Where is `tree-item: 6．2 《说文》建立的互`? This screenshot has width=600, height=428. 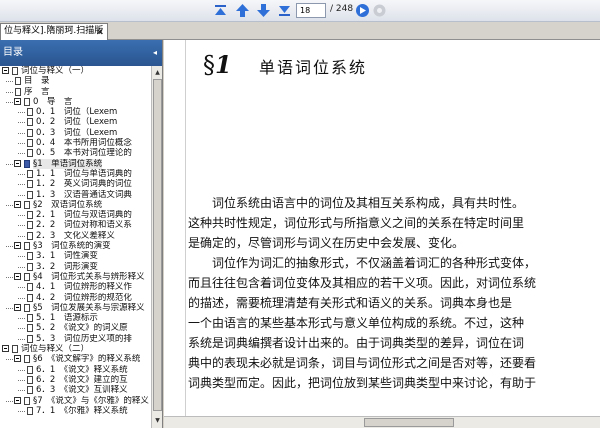 tree-item: 6．2 《说文》建立的互 is located at coordinates (75, 380).